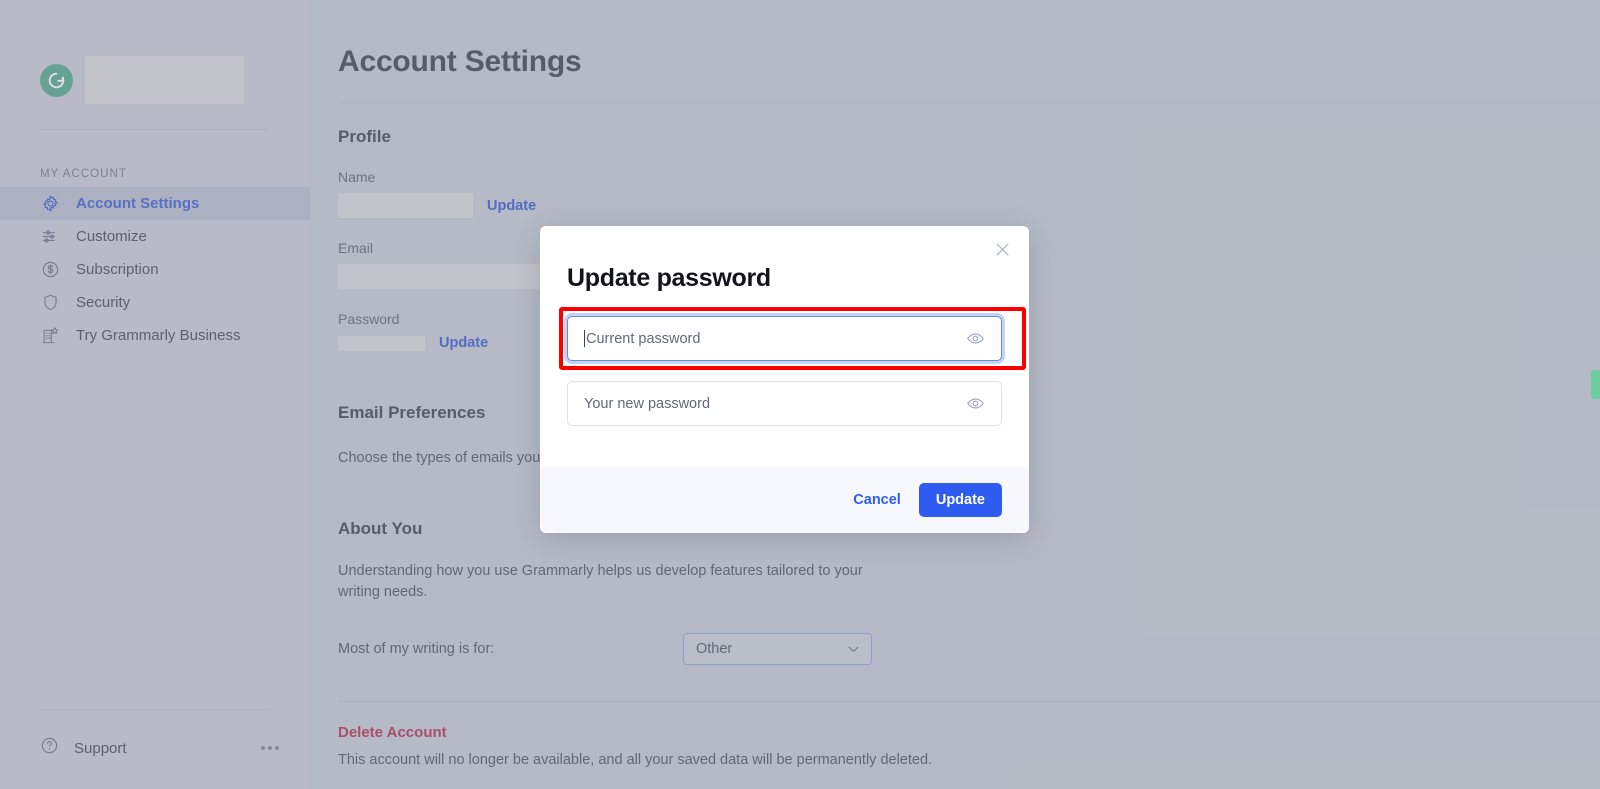 This screenshot has height=789, width=1600. Describe the element at coordinates (647, 403) in the screenshot. I see `new-password-placeholder: Your new password` at that location.